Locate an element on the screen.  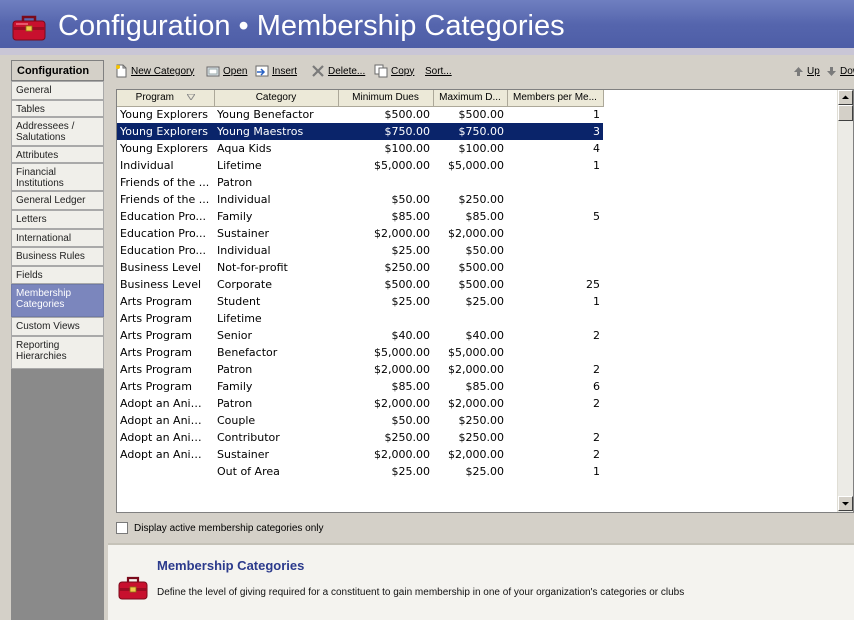
page-title: Configuration • Membership Categories is located at coordinates (311, 26).